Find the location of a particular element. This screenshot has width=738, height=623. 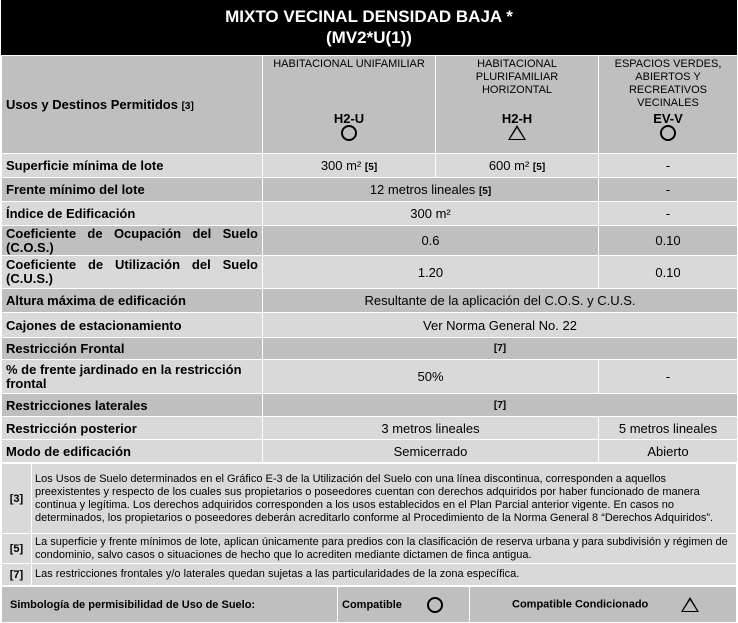

row-label: Cajones de estacionamiento is located at coordinates (132, 325).